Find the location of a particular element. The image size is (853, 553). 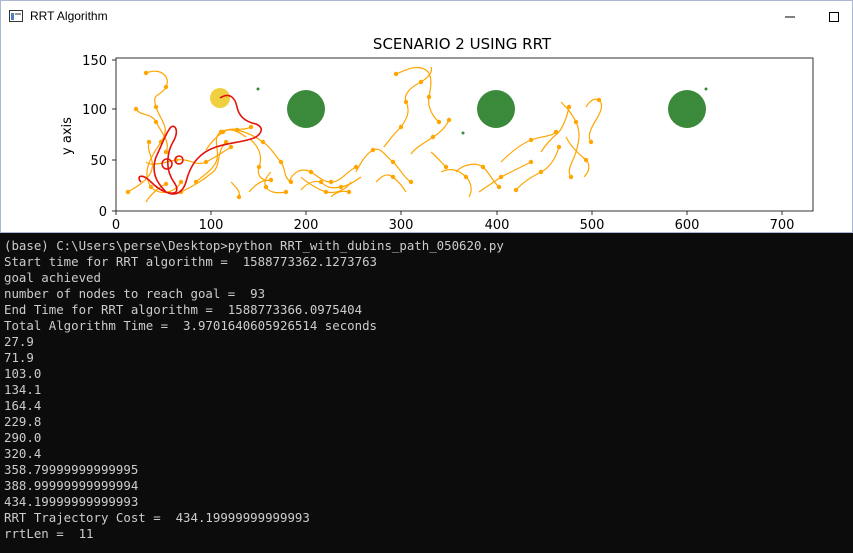

y-axis-label: y axis is located at coordinates (67, 136).